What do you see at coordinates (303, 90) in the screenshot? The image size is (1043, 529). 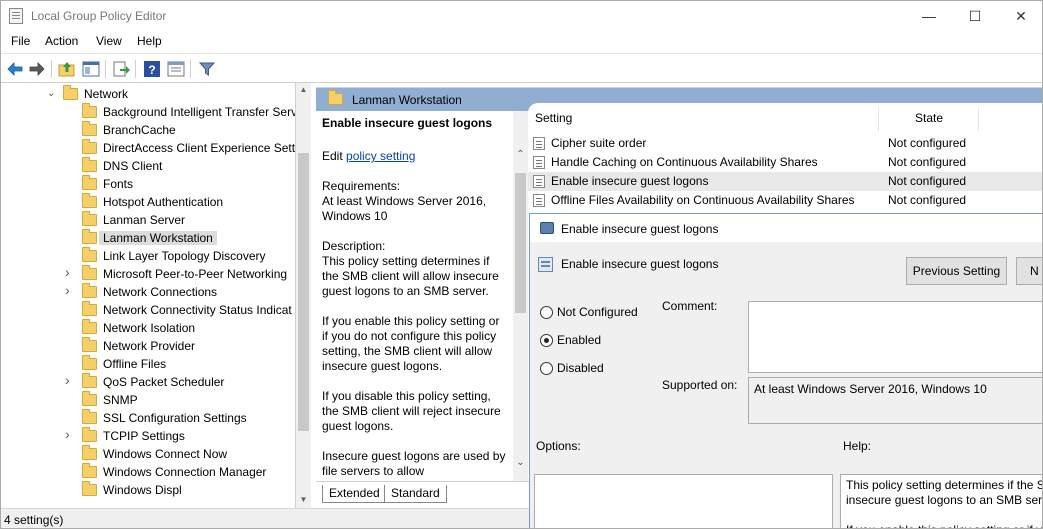 I see `scroll-up-icon: ▲` at bounding box center [303, 90].